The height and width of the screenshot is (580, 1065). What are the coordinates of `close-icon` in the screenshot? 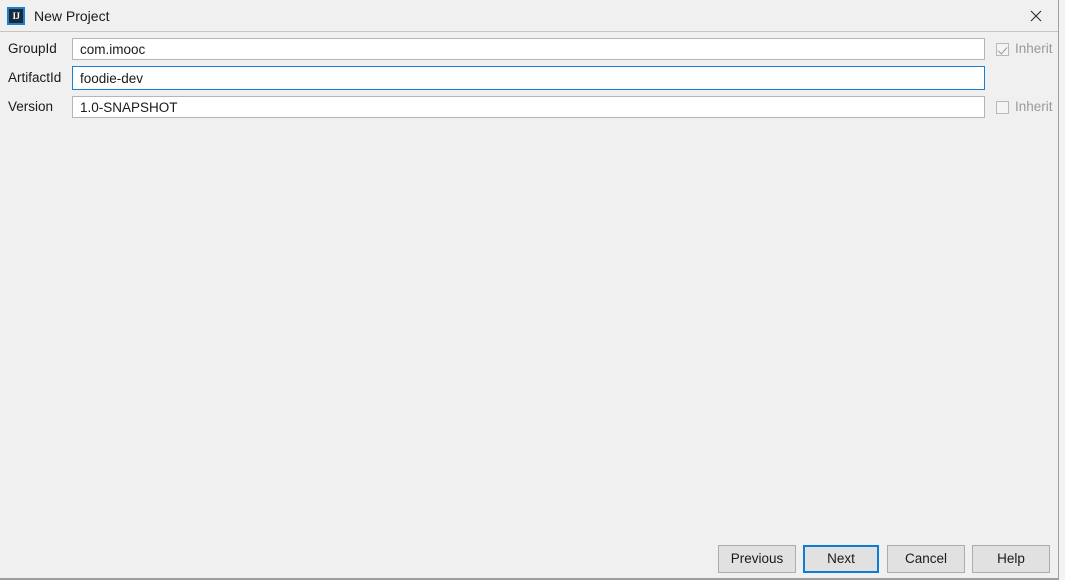 It's located at (1036, 15).